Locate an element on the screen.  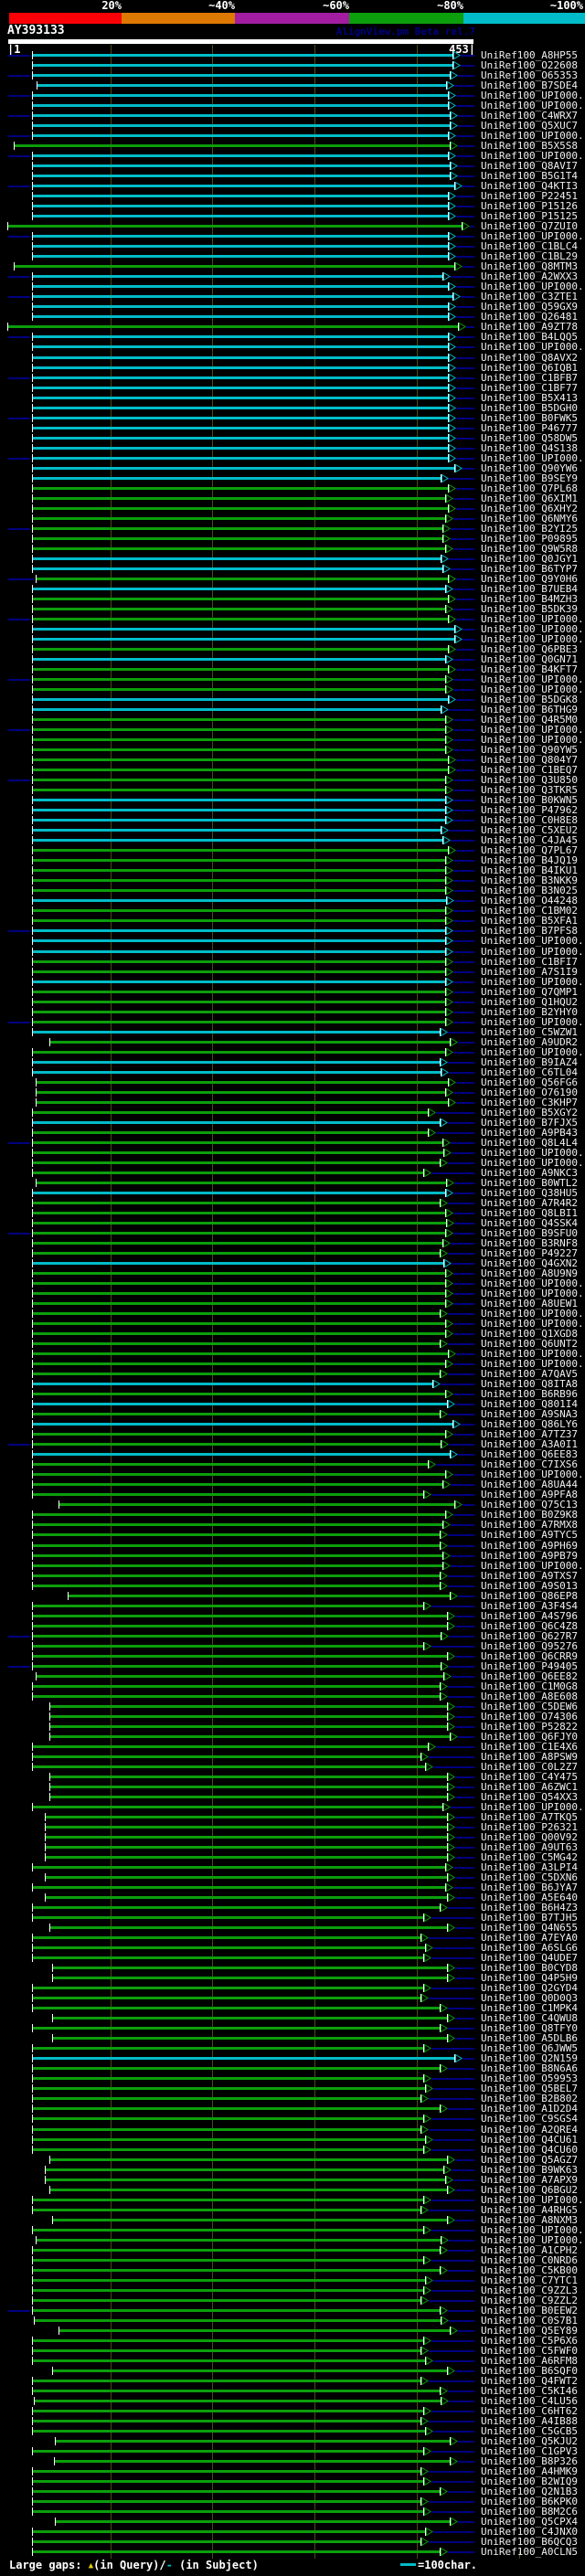
identity-scale-segment-purple is located at coordinates (292, 18).